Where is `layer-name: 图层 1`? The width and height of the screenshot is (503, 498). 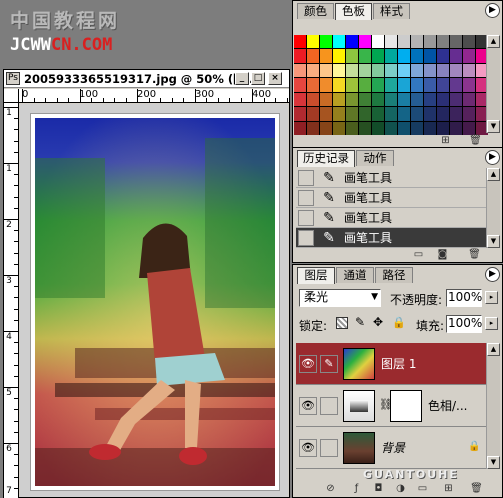 layer-name: 图层 1 is located at coordinates (398, 364).